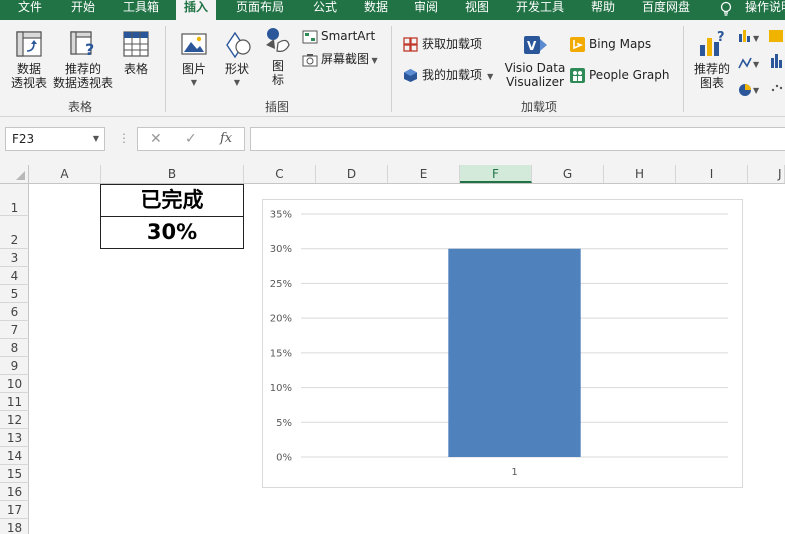 This screenshot has width=785, height=534. What do you see at coordinates (745, 63) in the screenshot?
I see `line-chart-icon` at bounding box center [745, 63].